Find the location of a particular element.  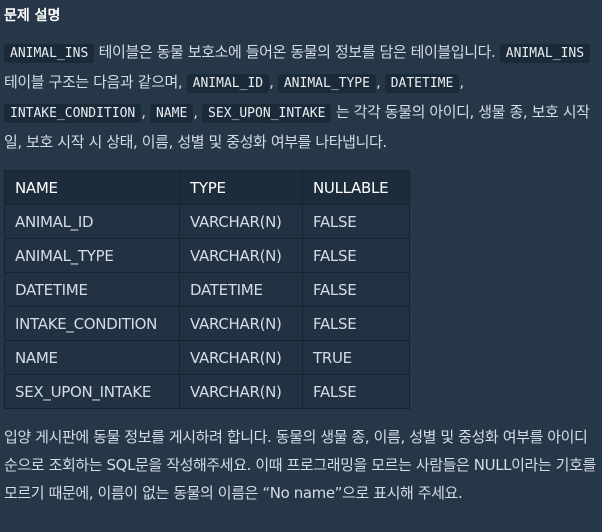

code-column-name: NAME is located at coordinates (171, 113).